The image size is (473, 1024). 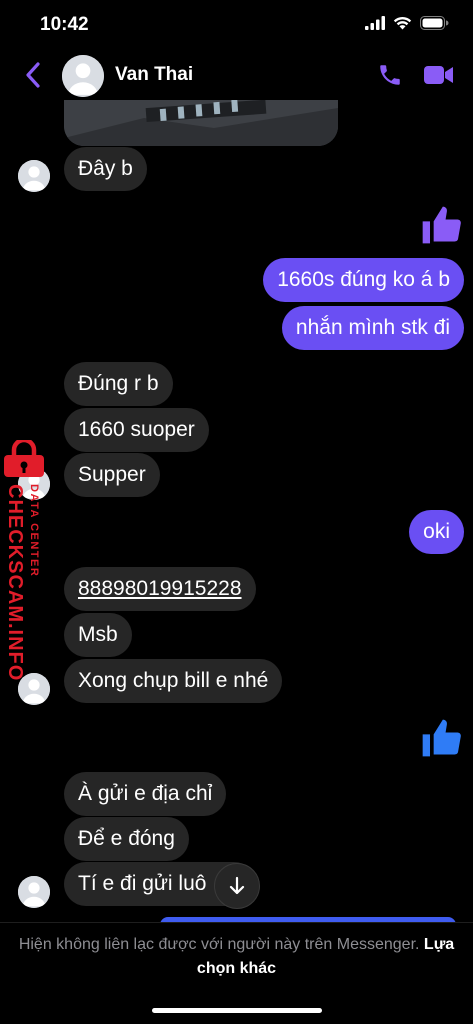 I want to click on wifi-icon, so click(x=402, y=23).